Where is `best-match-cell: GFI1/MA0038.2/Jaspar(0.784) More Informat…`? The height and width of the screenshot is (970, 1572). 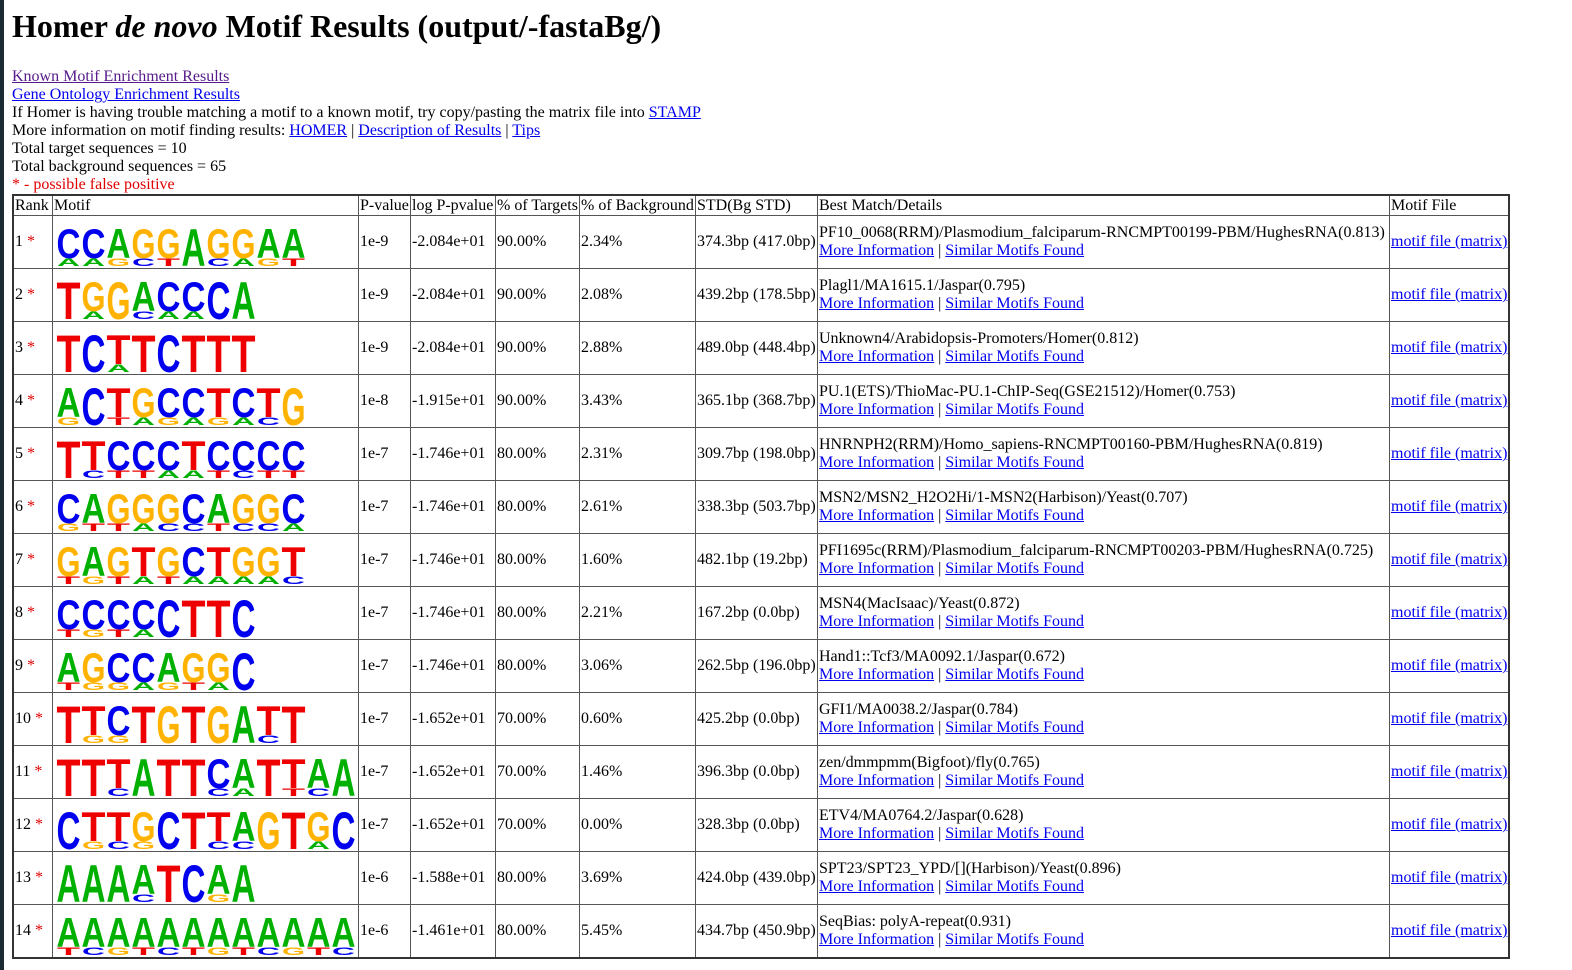 best-match-cell: GFI1/MA0038.2/Jaspar(0.784) More Informat… is located at coordinates (1103, 719).